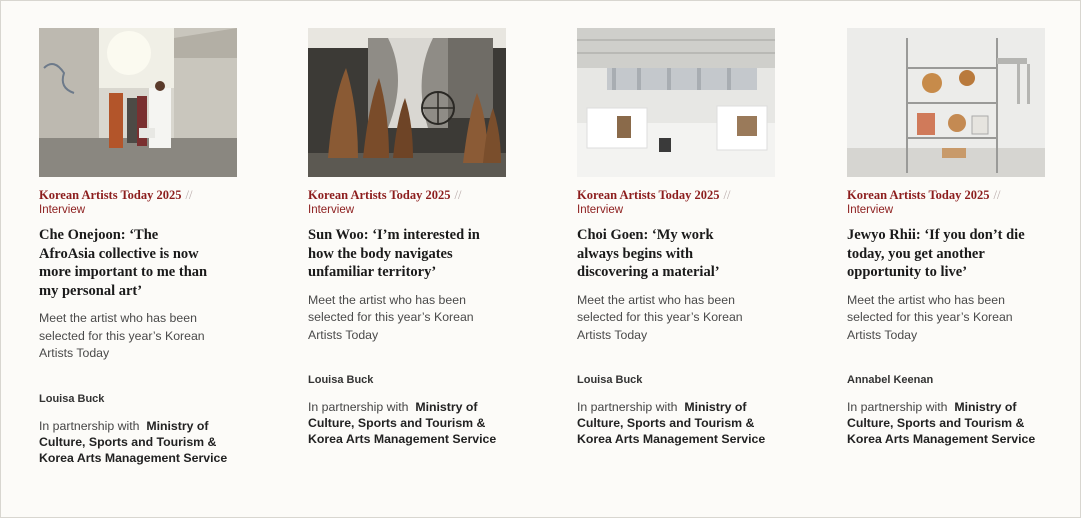 The image size is (1081, 518). Describe the element at coordinates (676, 102) in the screenshot. I see `article-image-choi-goen` at that location.